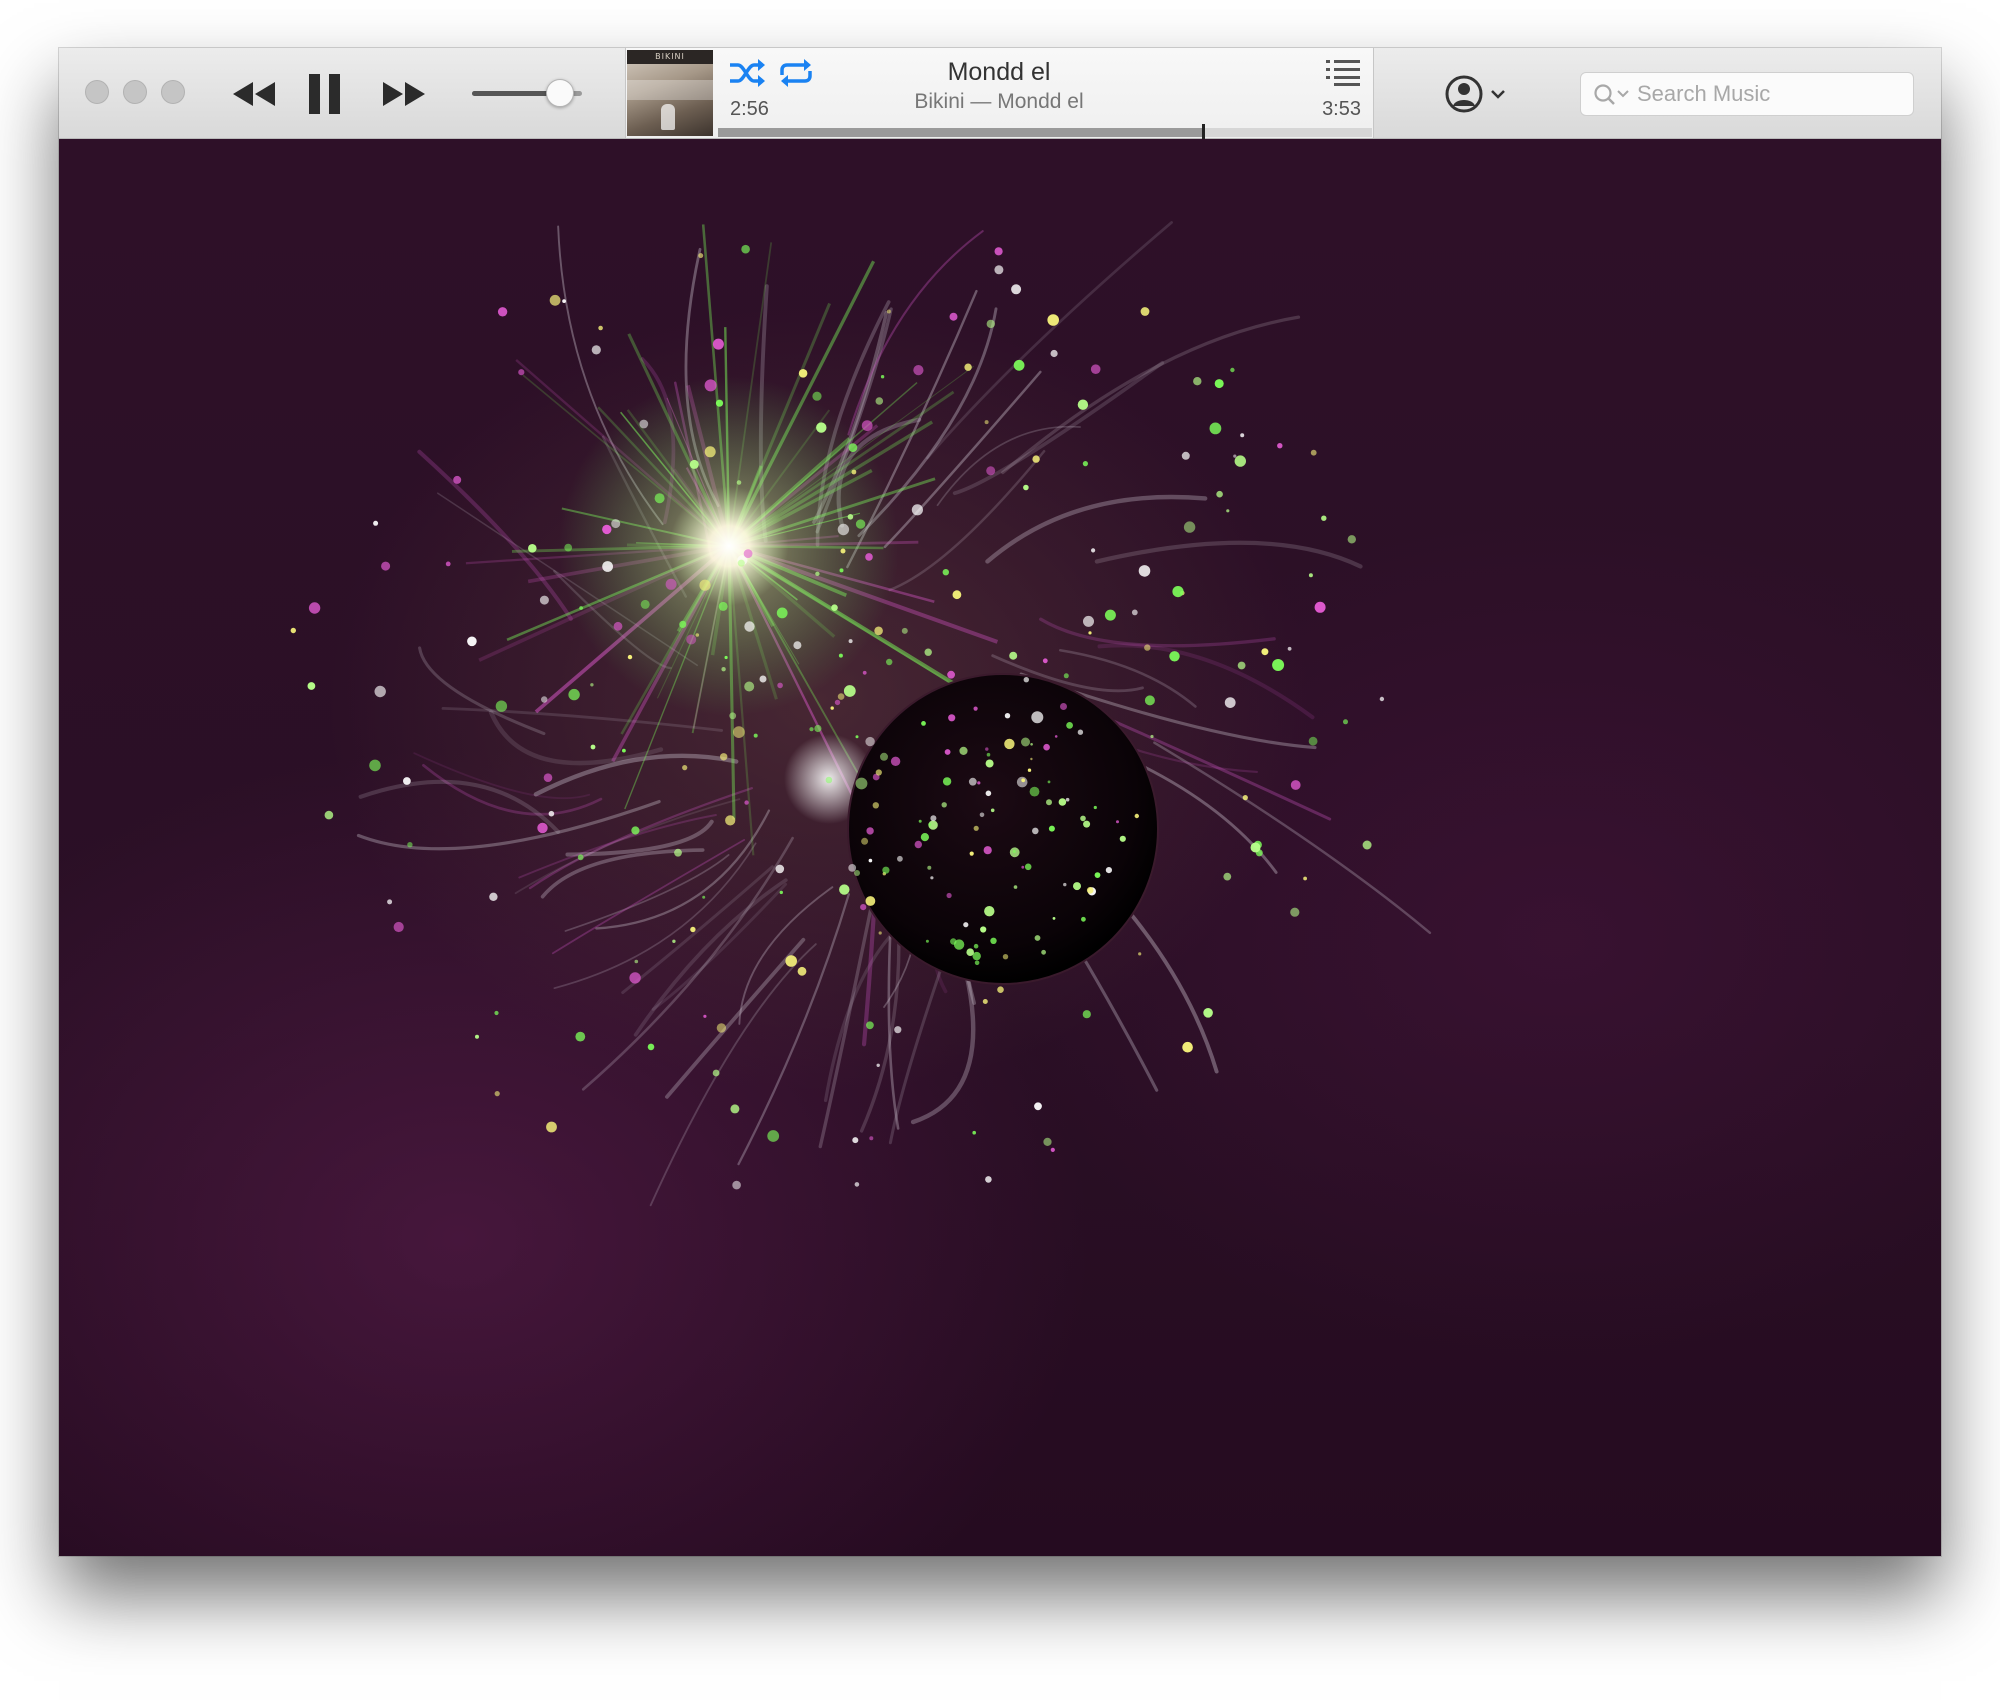  Describe the element at coordinates (670, 93) in the screenshot. I see `album-artwork: BIKINI` at that location.